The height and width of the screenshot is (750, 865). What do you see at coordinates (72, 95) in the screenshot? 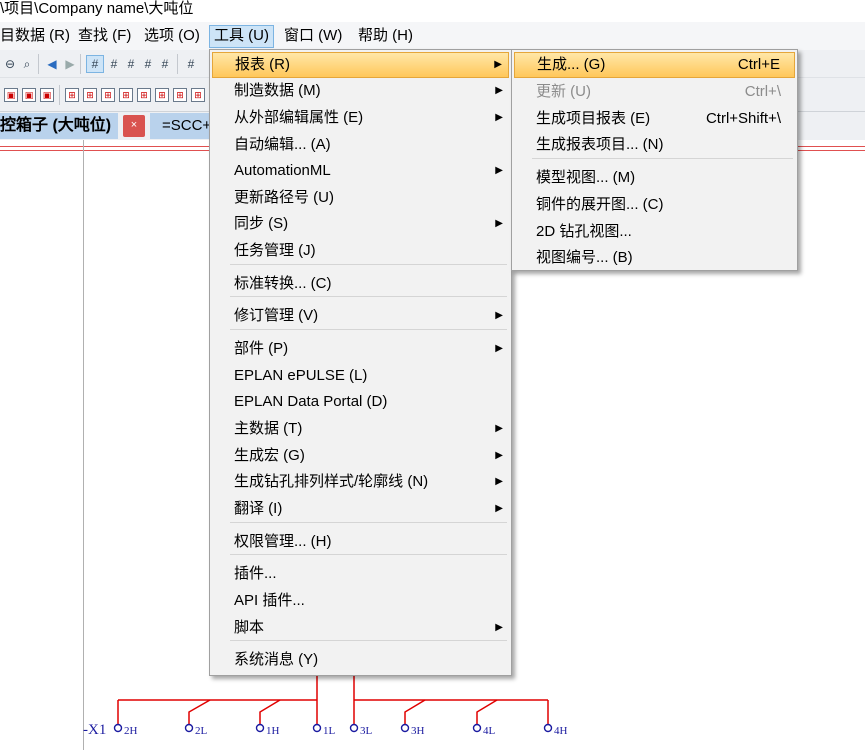
I see `device-a-icon: ⊞` at bounding box center [72, 95].